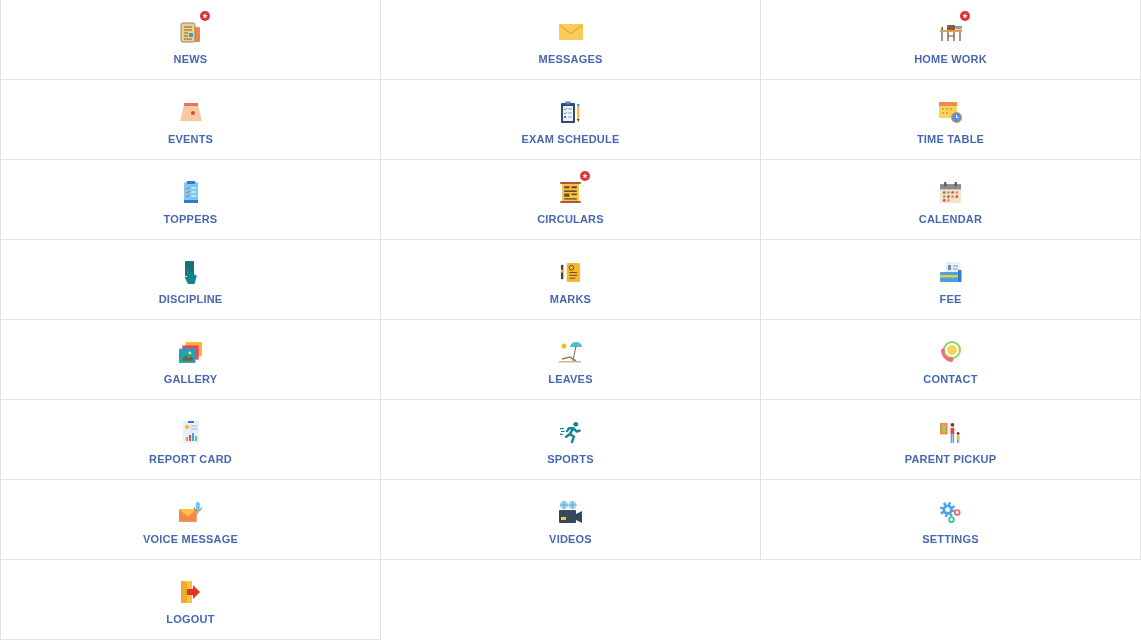  I want to click on menu-tile: EXAM SCHEDULE, so click(571, 120).